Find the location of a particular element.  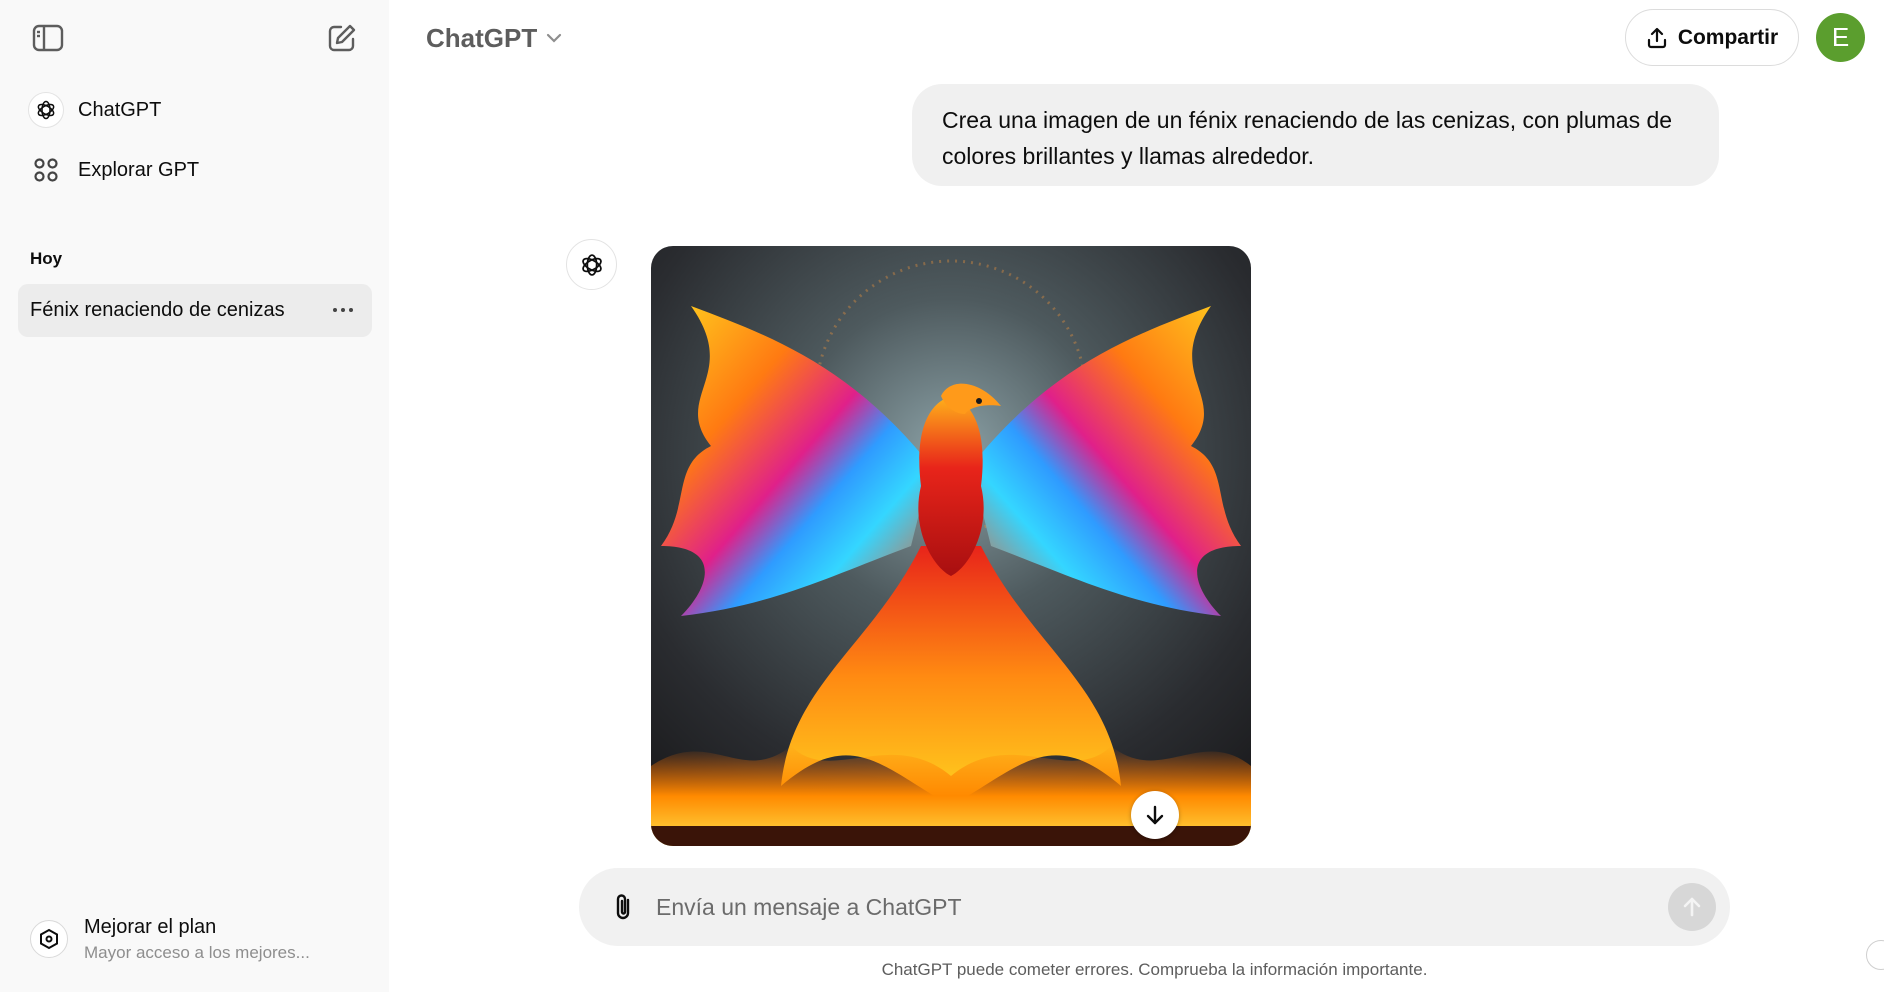

arrow-up-icon is located at coordinates (1692, 907).